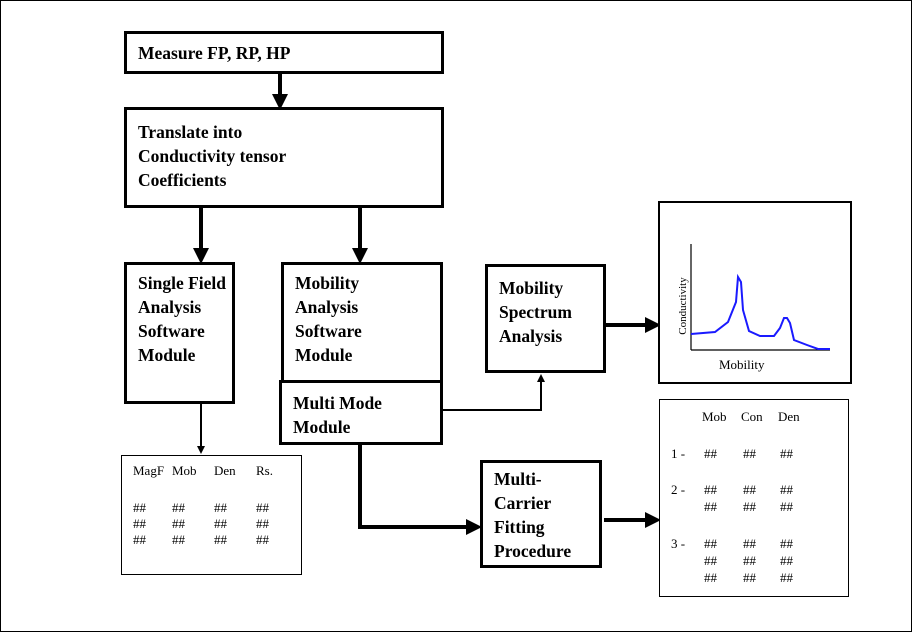 This screenshot has width=912, height=632. I want to click on spectrum-curve, so click(760, 311).